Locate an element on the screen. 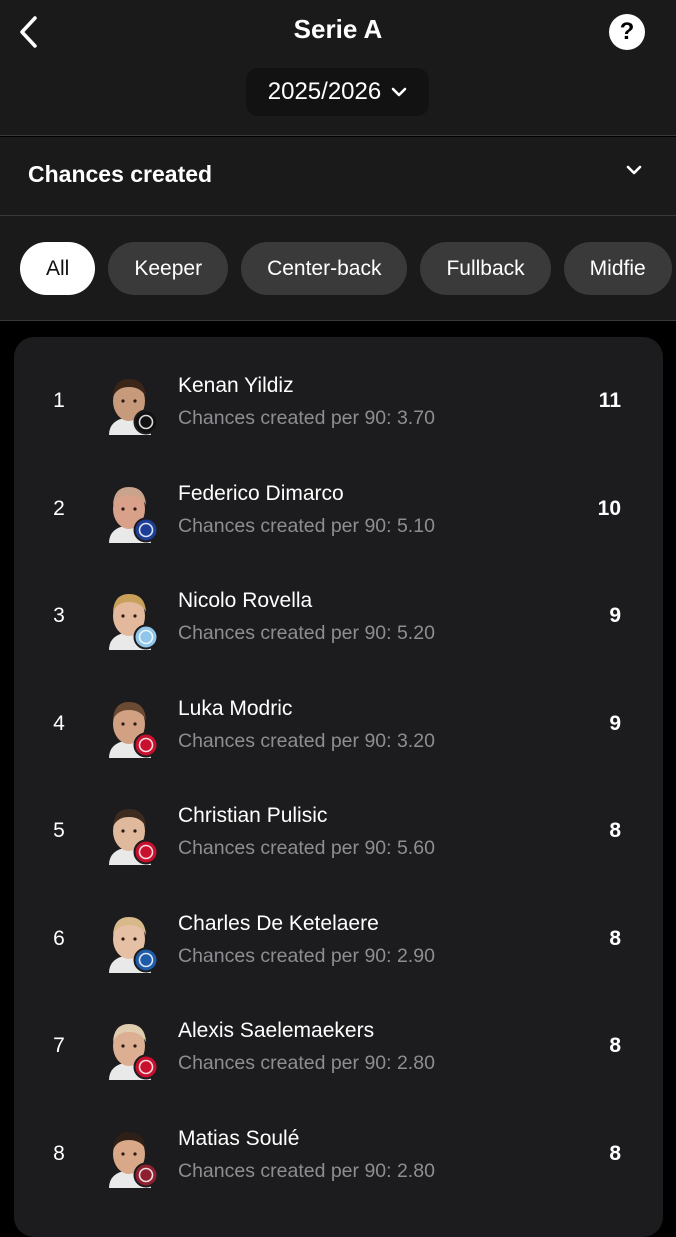 Image resolution: width=676 pixels, height=1237 pixels. chip-keeper: Keeper is located at coordinates (168, 268).